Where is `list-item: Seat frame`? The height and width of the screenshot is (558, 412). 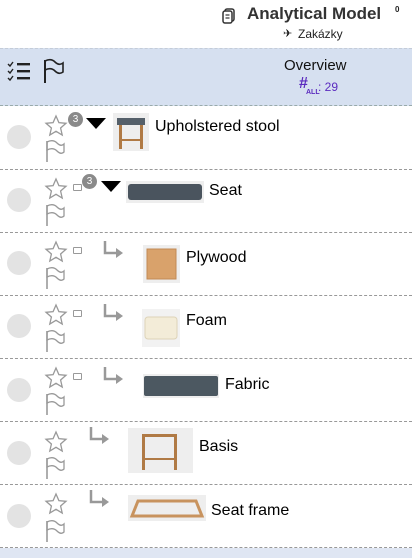 list-item: Seat frame is located at coordinates (206, 516).